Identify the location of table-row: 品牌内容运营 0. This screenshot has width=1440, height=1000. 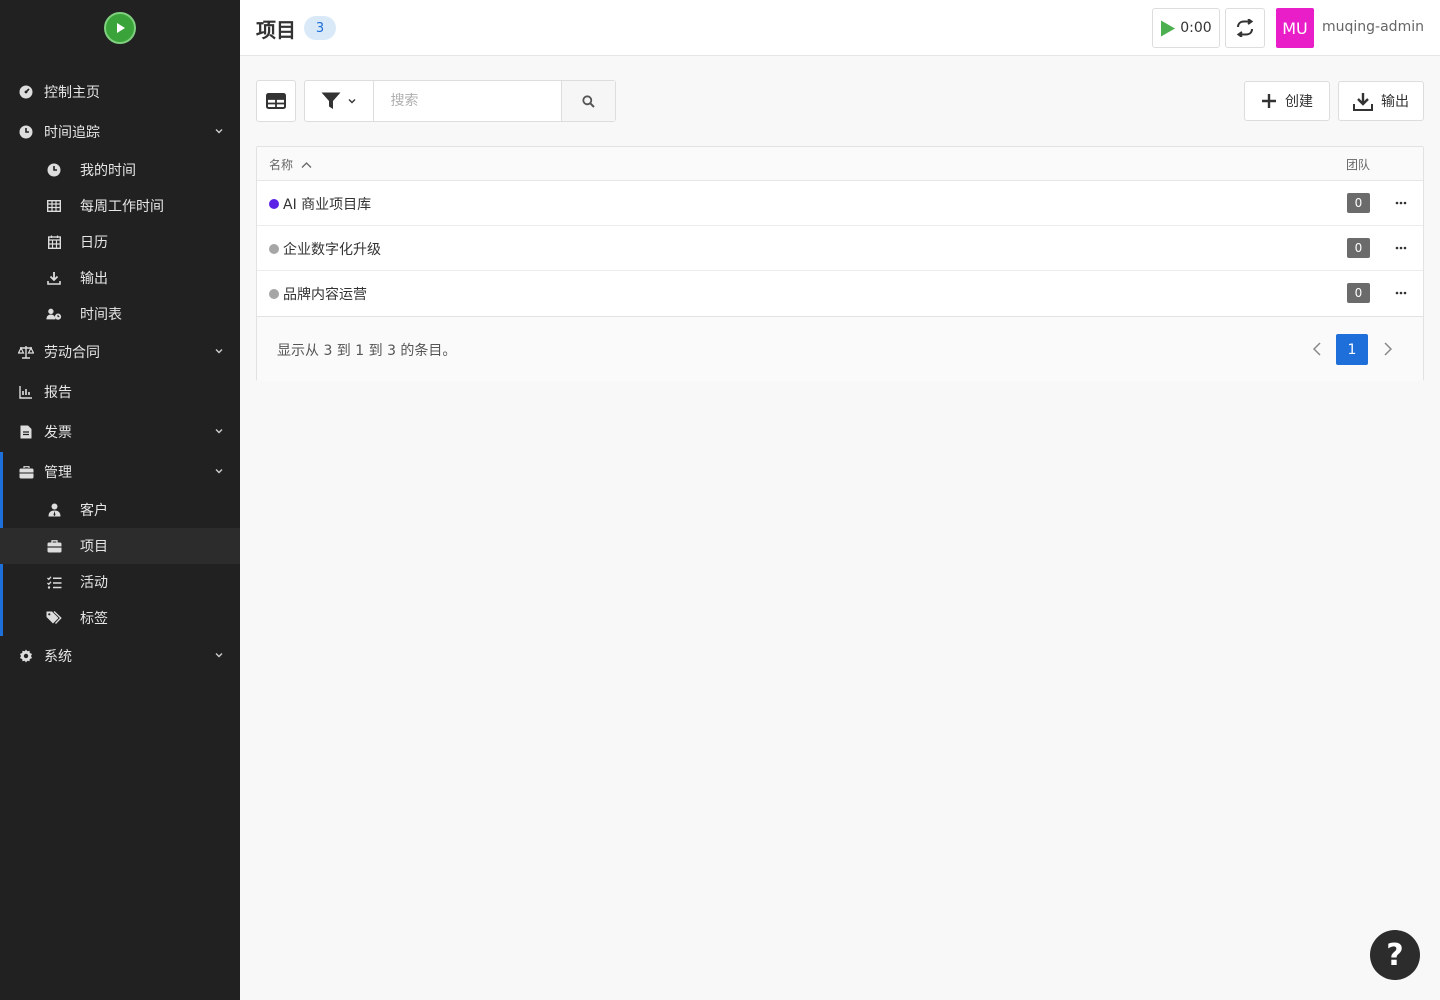
(840, 293).